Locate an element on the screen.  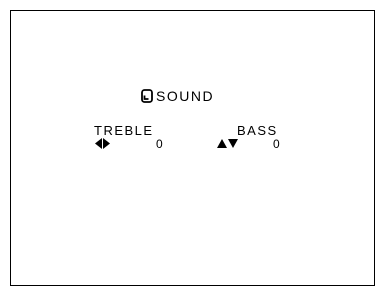
arrow-up-icon is located at coordinates (222, 143).